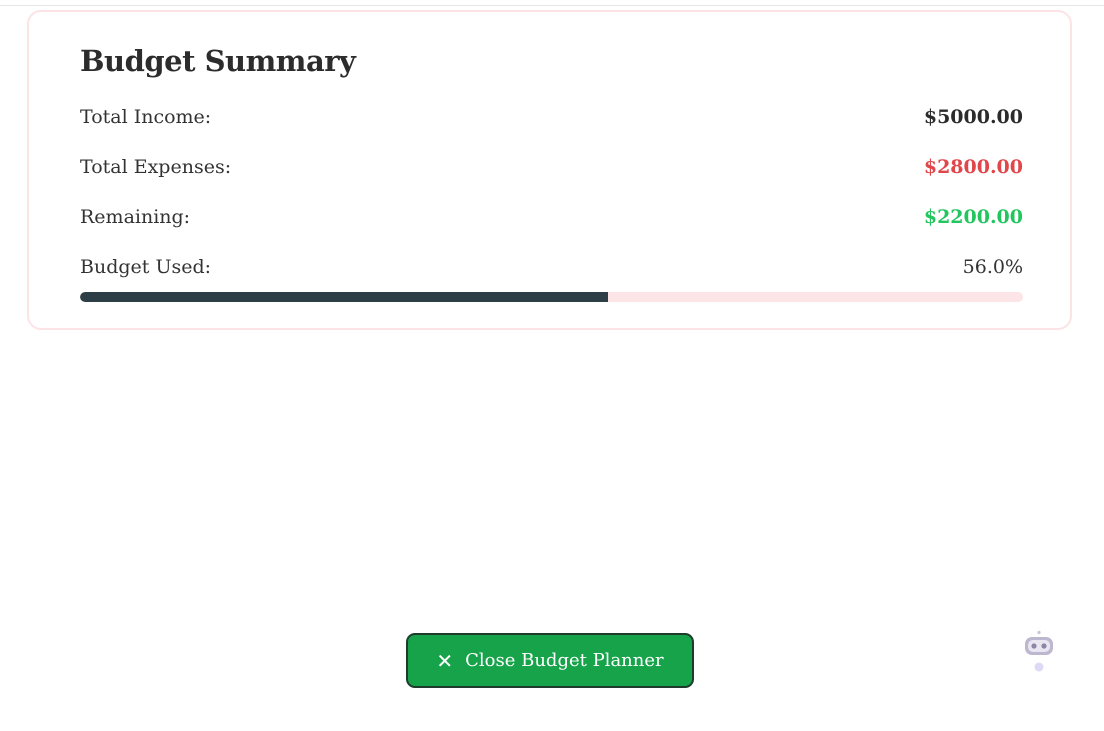 The width and height of the screenshot is (1104, 731). Describe the element at coordinates (973, 117) in the screenshot. I see `total-income-value: $5000.00` at that location.